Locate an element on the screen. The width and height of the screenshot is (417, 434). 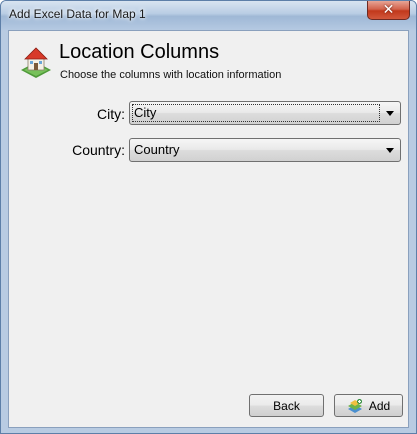
window-title: Add Excel Data for Map 1 is located at coordinates (77, 14).